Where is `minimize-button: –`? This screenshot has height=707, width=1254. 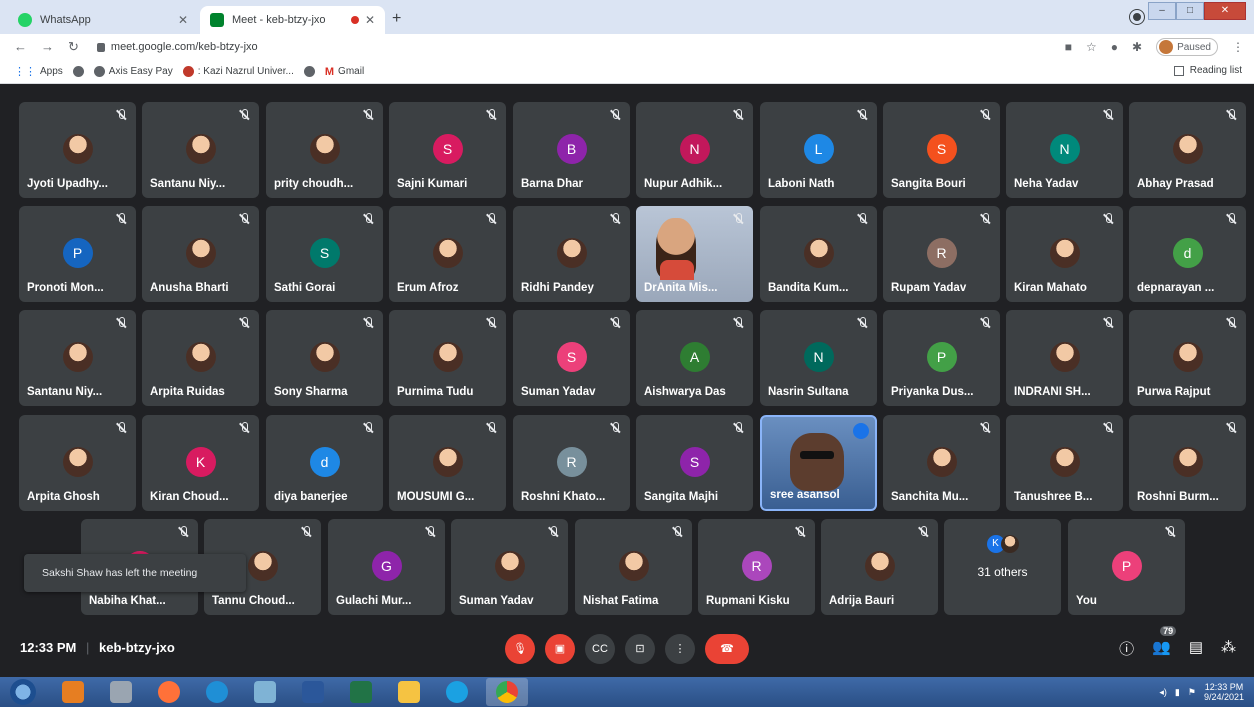 minimize-button: – is located at coordinates (1162, 11).